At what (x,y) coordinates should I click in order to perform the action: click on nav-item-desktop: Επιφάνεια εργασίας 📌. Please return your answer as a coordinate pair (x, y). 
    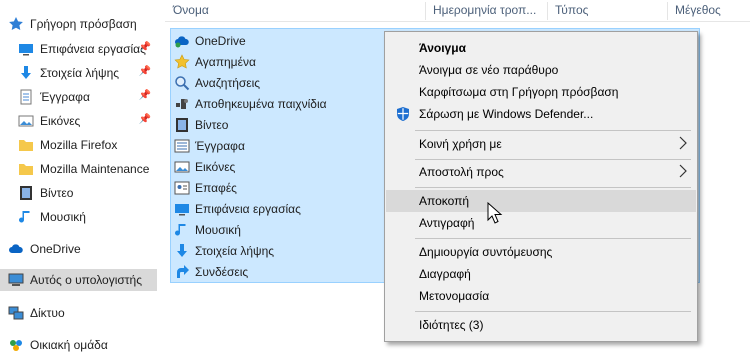
    Looking at the image, I should click on (78, 49).